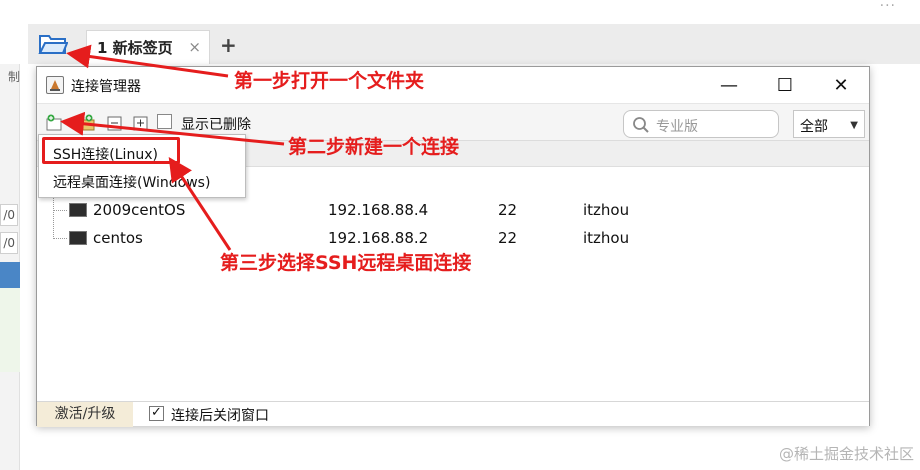  What do you see at coordinates (147, 61) in the screenshot?
I see `arrow-step1` at bounding box center [147, 61].